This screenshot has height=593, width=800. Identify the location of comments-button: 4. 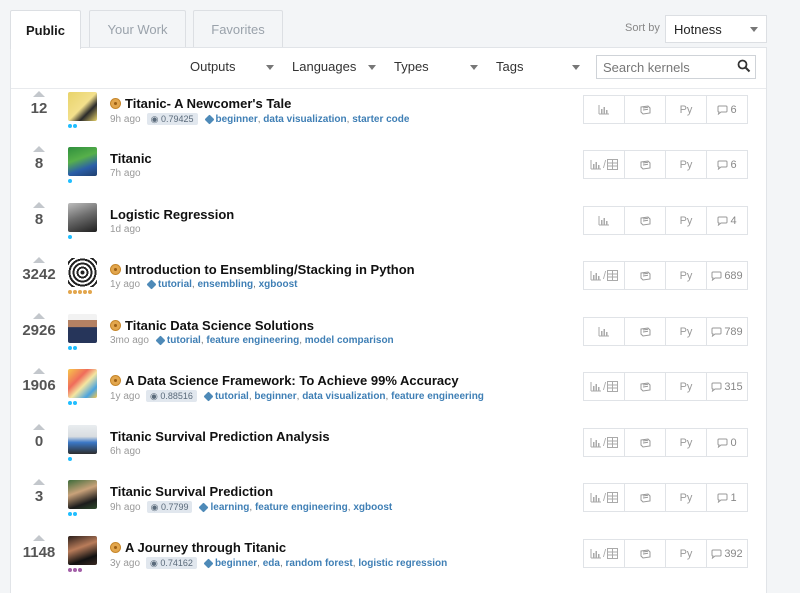
(727, 220).